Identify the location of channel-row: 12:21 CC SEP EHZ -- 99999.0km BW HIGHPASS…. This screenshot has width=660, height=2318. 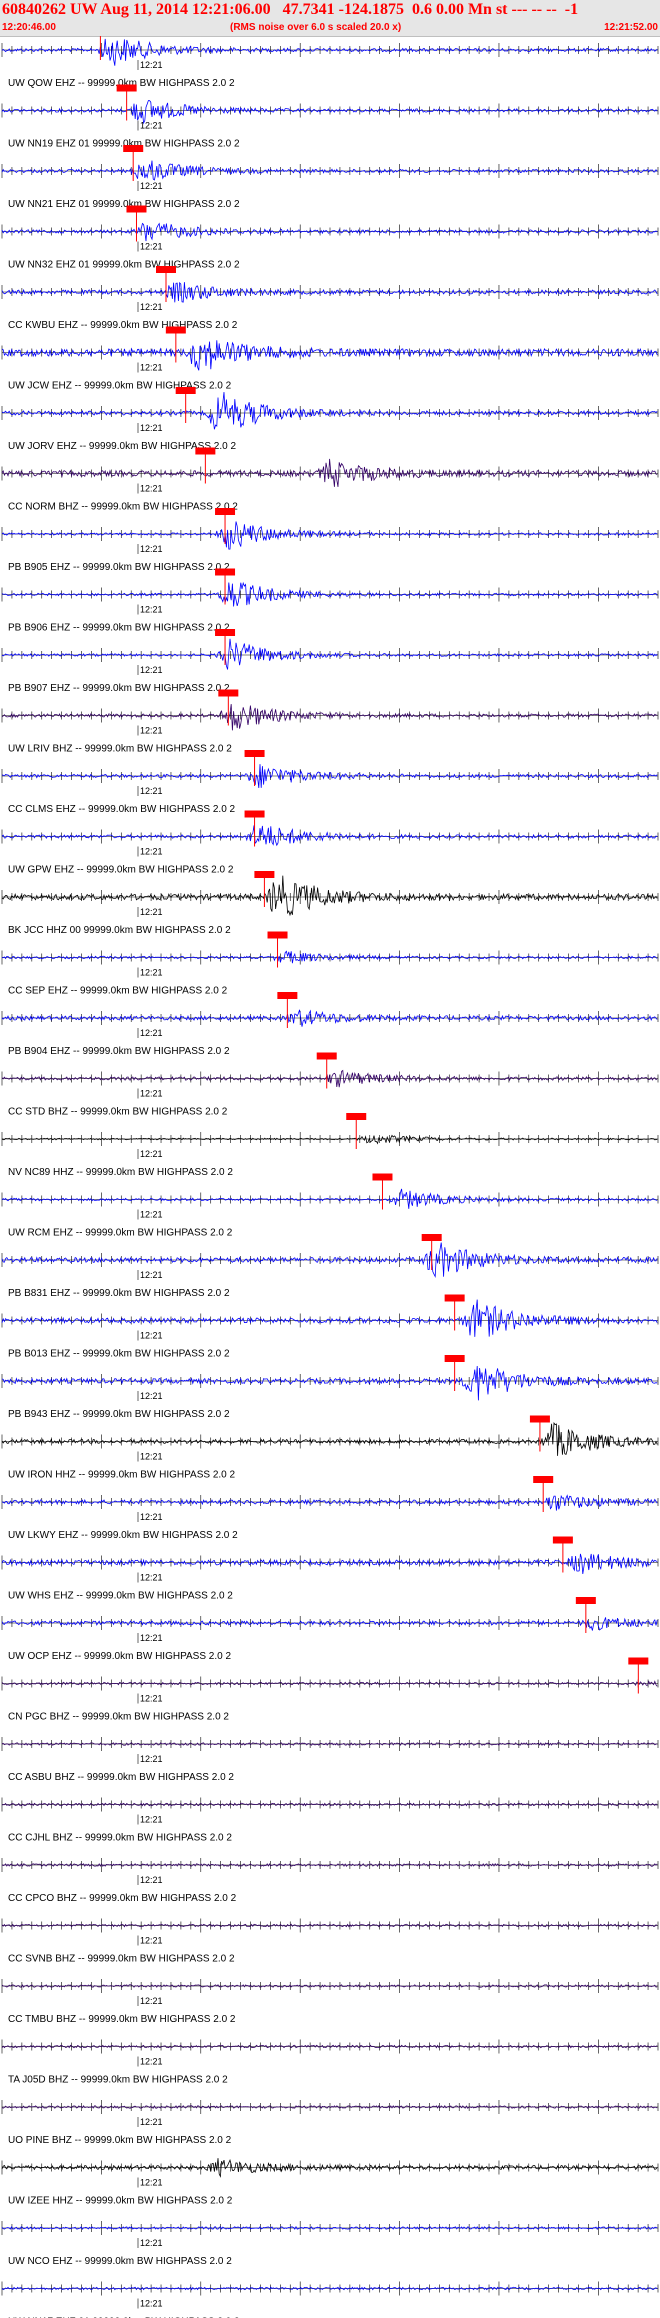
(330, 964).